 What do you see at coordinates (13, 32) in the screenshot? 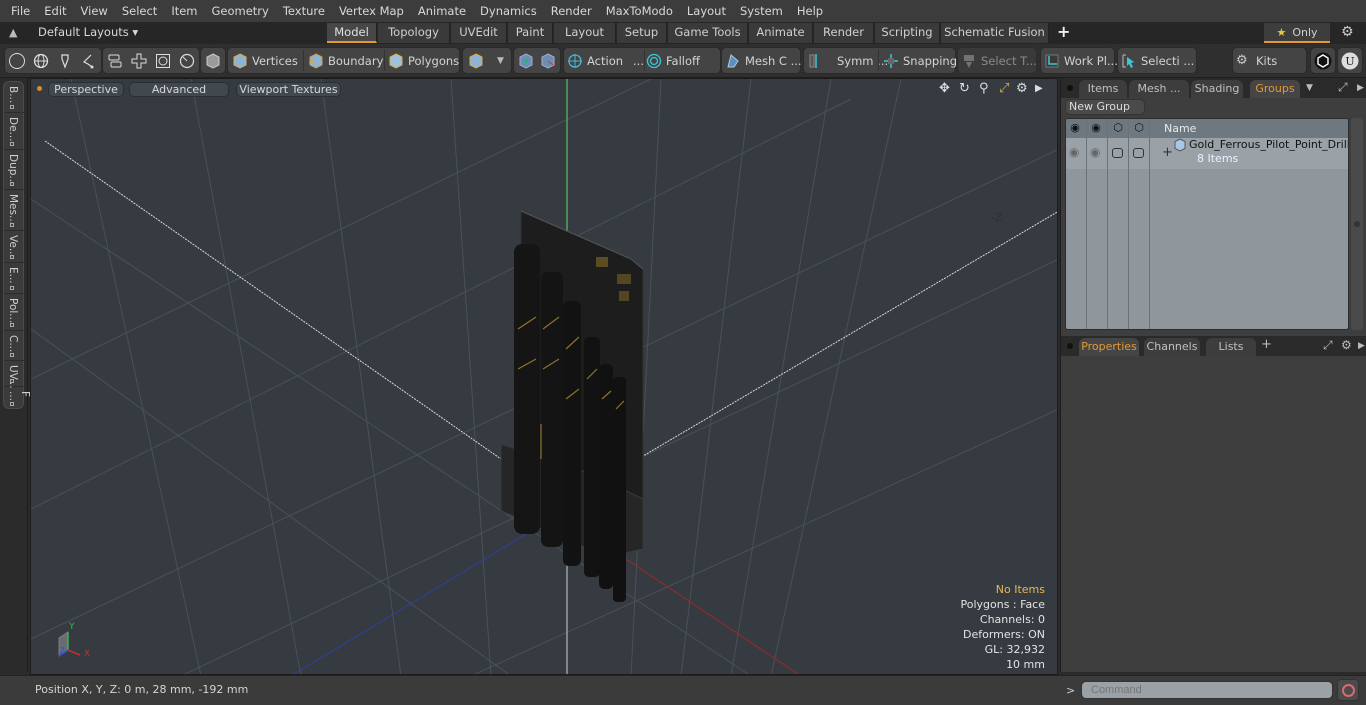
I see `collapse-up-icon: ▲` at bounding box center [13, 32].